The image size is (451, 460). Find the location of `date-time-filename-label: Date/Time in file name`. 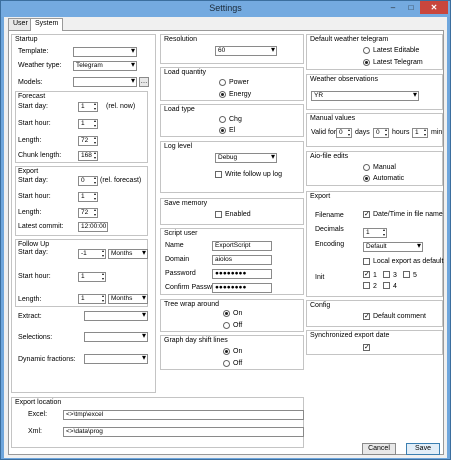

date-time-filename-label: Date/Time in file name is located at coordinates (408, 214).